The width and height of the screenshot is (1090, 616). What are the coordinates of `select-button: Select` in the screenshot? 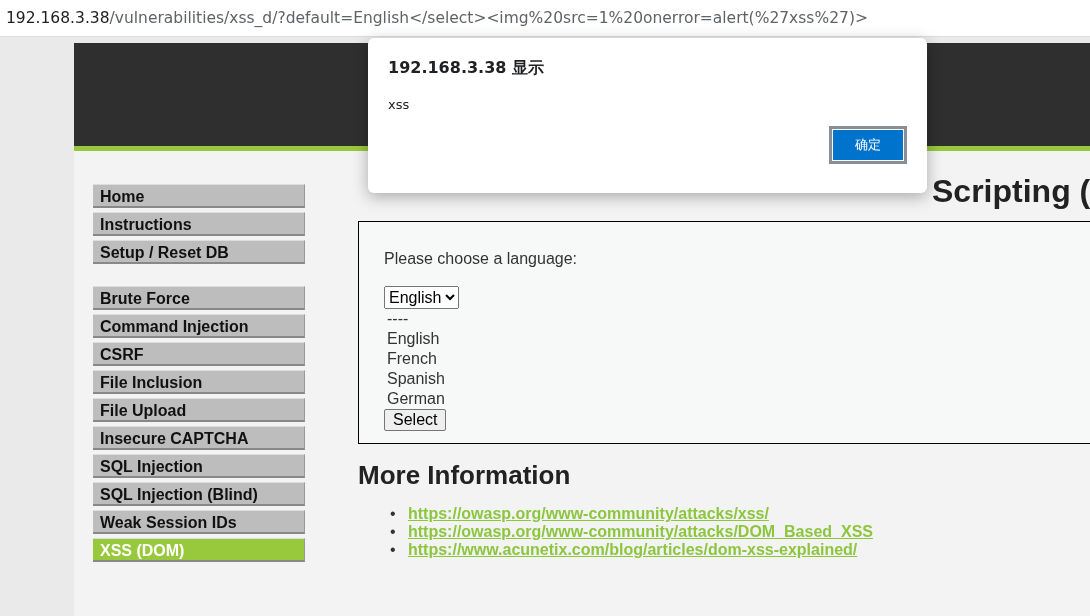 It's located at (415, 420).